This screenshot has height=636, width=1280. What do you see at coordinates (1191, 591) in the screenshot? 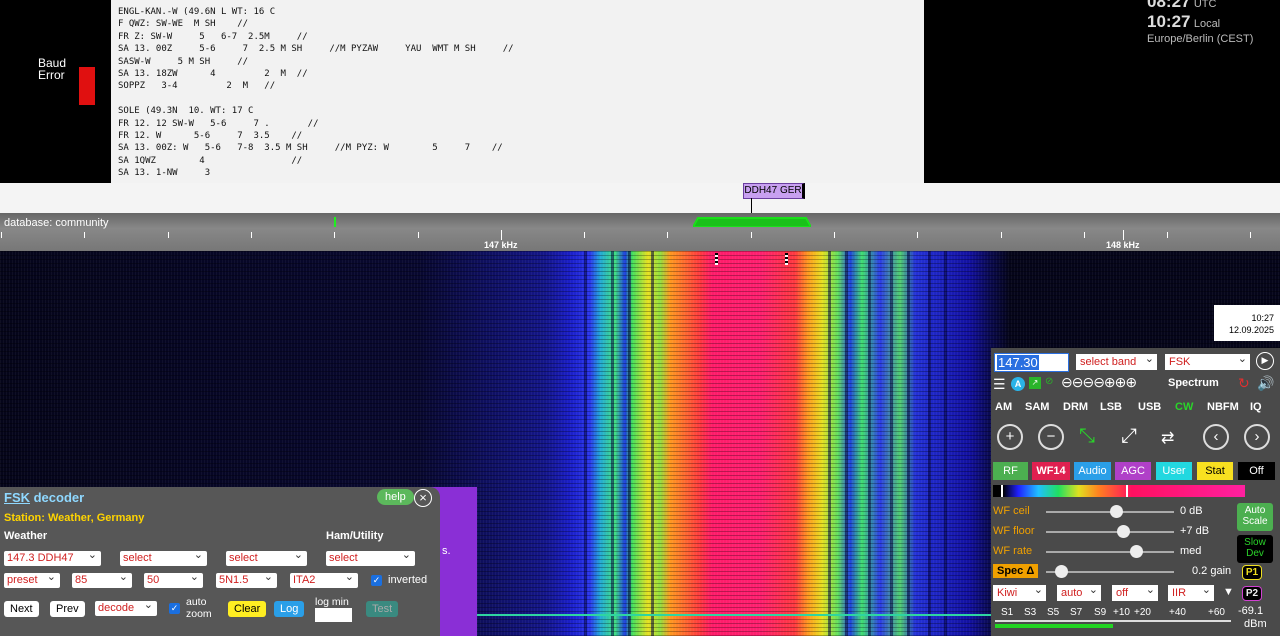
I see `iir-select: IIR` at bounding box center [1191, 591].